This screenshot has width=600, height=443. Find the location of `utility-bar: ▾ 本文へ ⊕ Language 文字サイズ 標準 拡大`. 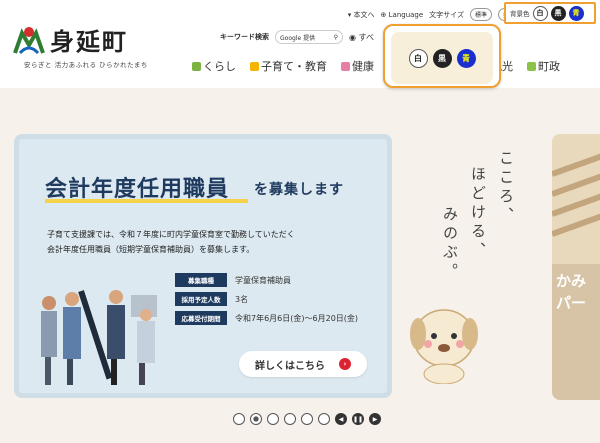

utility-bar: ▾ 本文へ ⊕ Language 文字サイズ 標準 拡大 is located at coordinates (434, 14).